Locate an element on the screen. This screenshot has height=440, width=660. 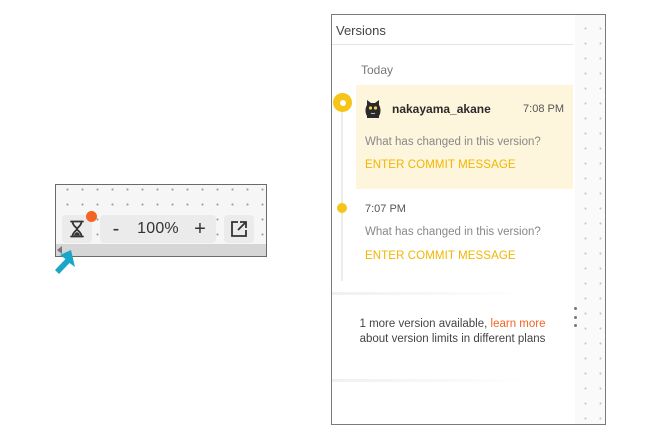
version-change-prompt: What has changed in this version? is located at coordinates (453, 142).